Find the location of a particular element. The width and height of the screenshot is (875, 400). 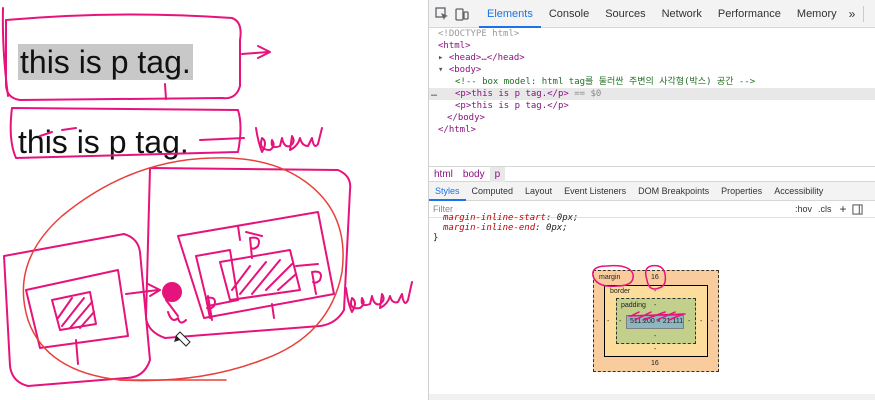

paragraph: this is p tag. is located at coordinates (103, 142).